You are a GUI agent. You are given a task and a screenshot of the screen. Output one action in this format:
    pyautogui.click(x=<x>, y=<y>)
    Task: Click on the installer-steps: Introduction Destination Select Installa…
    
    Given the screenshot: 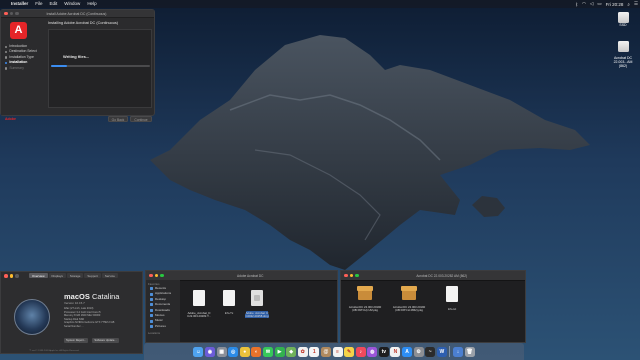 What is the action you would take?
    pyautogui.click(x=21, y=57)
    